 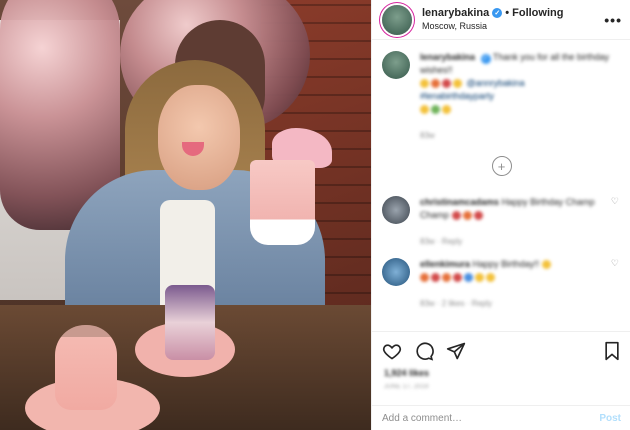 What do you see at coordinates (506, 264) in the screenshot?
I see `comment-text: Happy Birthday!!` at bounding box center [506, 264].